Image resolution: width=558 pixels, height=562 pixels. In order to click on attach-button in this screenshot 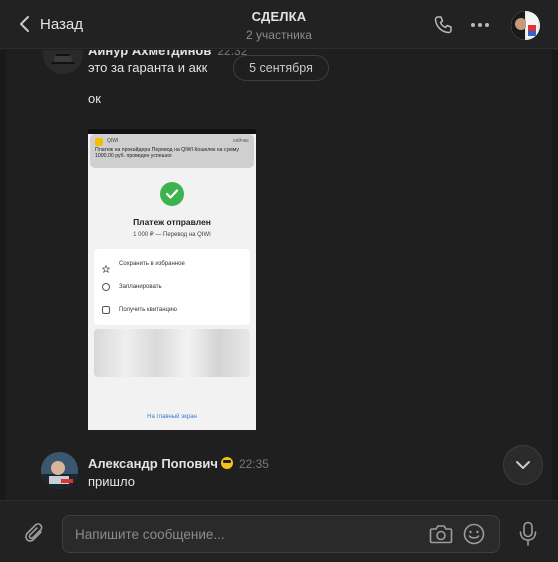, I will do `click(35, 533)`.